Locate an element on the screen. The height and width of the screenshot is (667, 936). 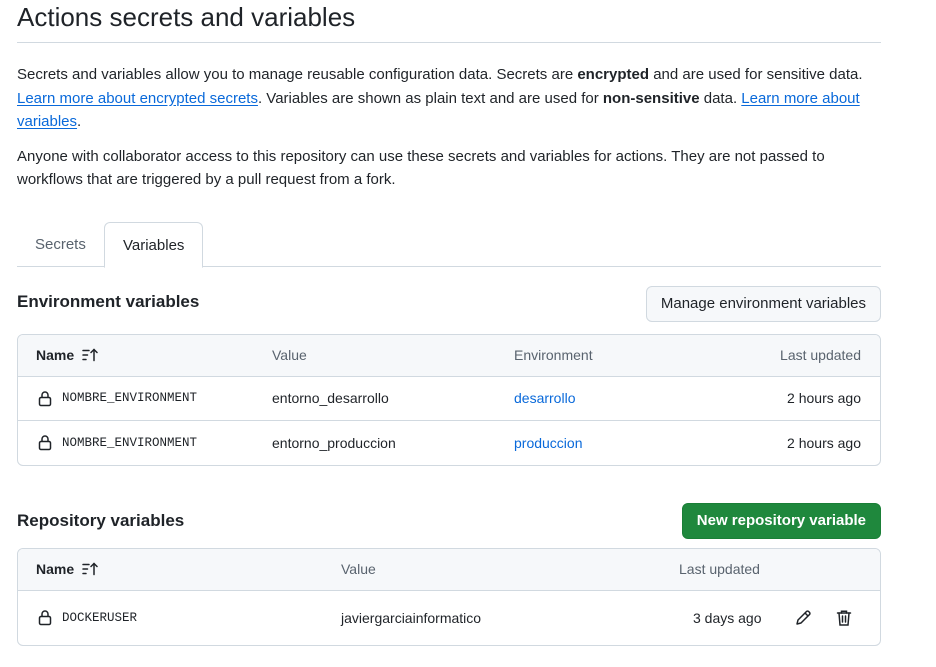
variable-environment-link: desarrollo is located at coordinates (544, 398).